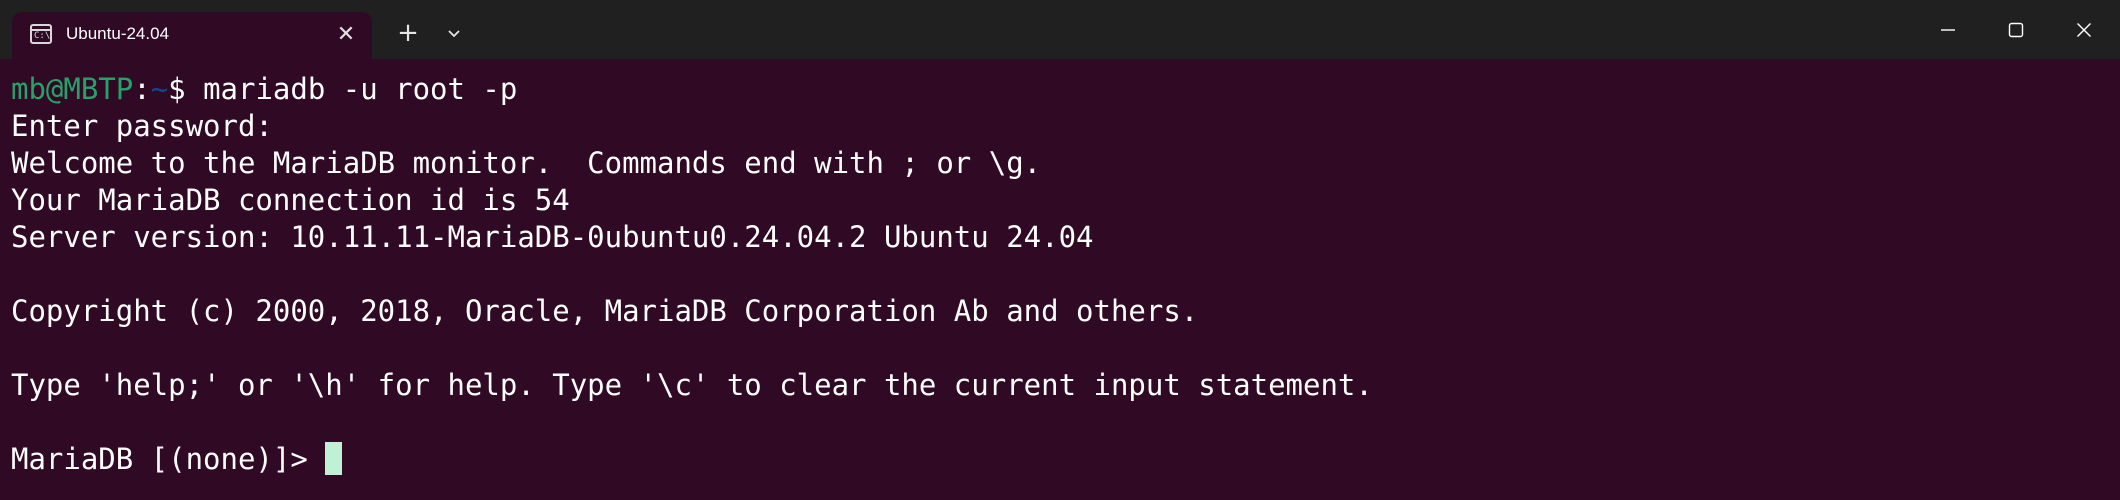 This screenshot has height=500, width=2120. Describe the element at coordinates (408, 34) in the screenshot. I see `new-tab-button: +` at that location.